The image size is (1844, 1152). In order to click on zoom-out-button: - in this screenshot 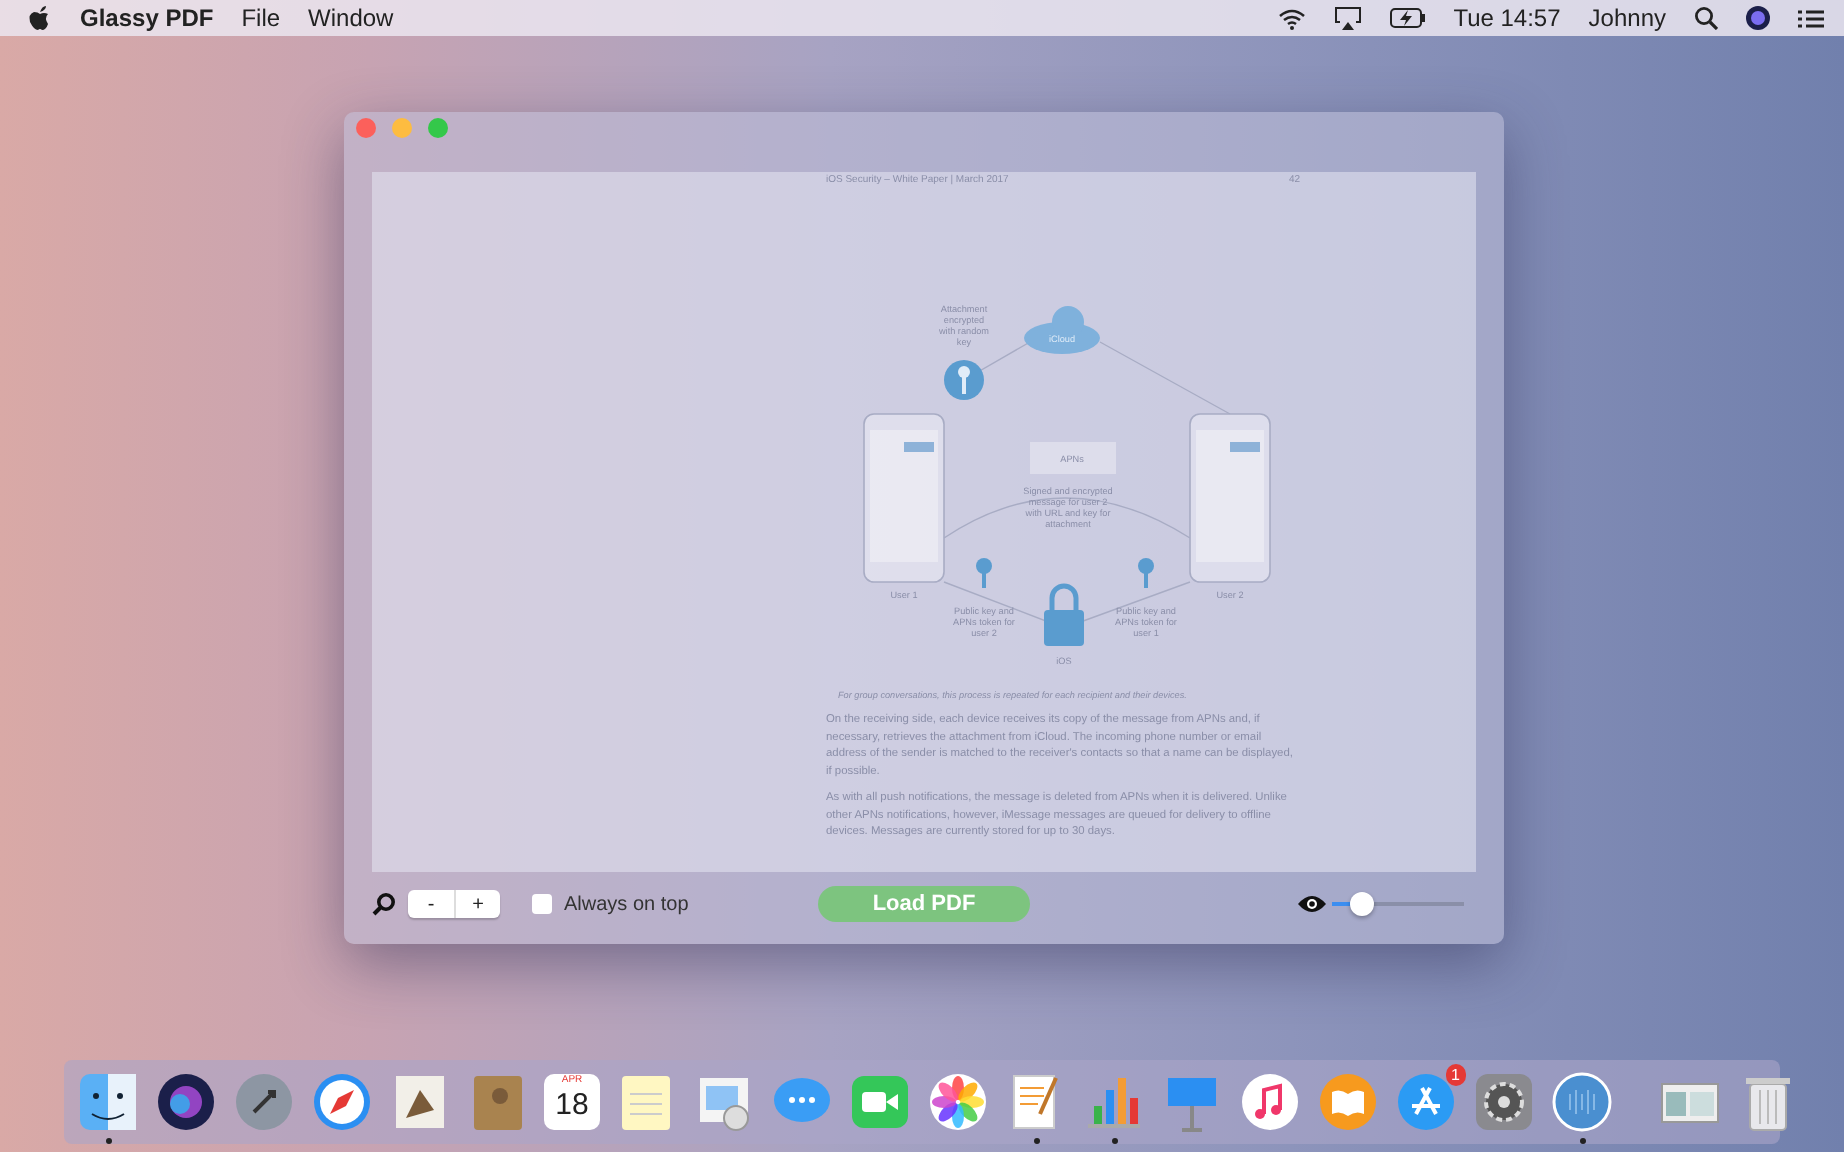, I will do `click(431, 904)`.